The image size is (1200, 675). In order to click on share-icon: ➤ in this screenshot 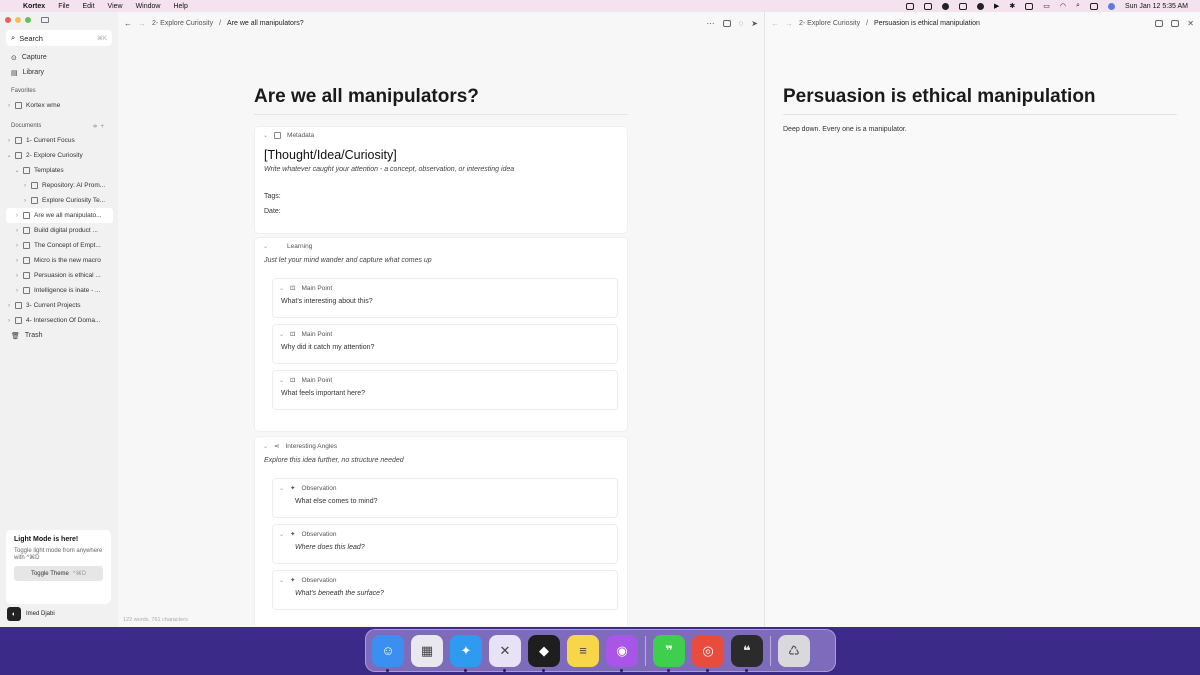, I will do `click(754, 23)`.